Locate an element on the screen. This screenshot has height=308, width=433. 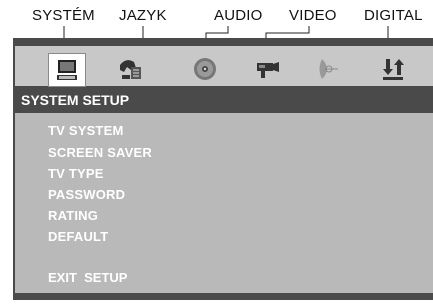
digital-output-icon is located at coordinates (393, 69).